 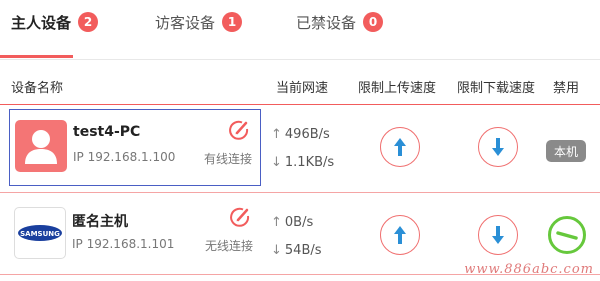 I want to click on count-badge: 2, so click(x=88, y=22).